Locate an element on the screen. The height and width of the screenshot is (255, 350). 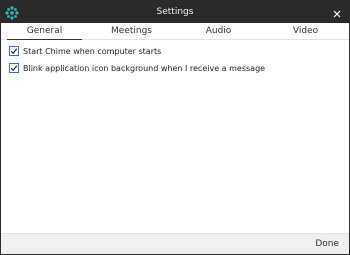
close-icon is located at coordinates (337, 12).